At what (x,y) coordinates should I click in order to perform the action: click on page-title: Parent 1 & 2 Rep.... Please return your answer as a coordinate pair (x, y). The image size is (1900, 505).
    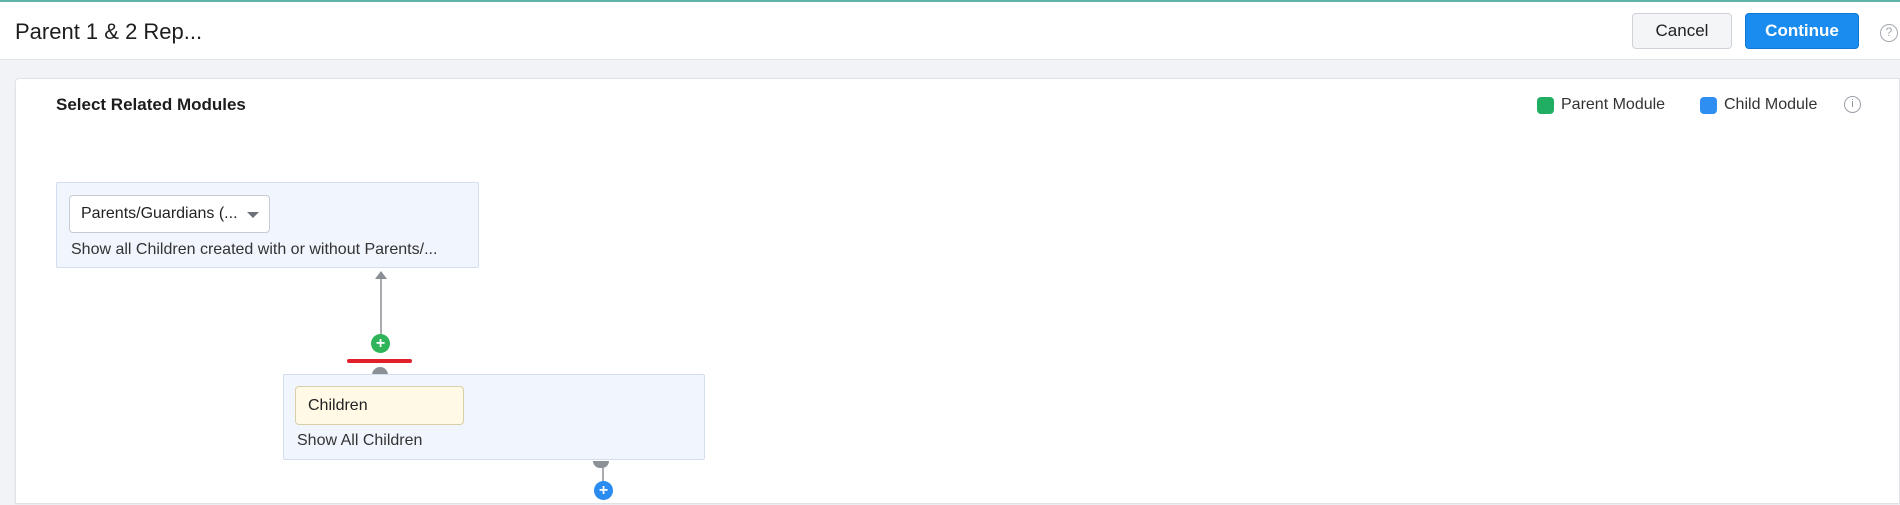
    Looking at the image, I should click on (109, 31).